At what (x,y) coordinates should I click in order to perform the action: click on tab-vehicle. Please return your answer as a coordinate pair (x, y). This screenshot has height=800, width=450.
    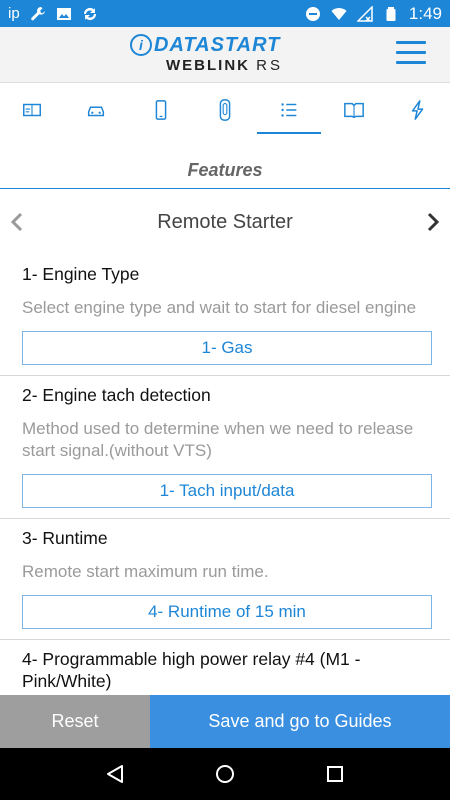
    Looking at the image, I should click on (96, 110).